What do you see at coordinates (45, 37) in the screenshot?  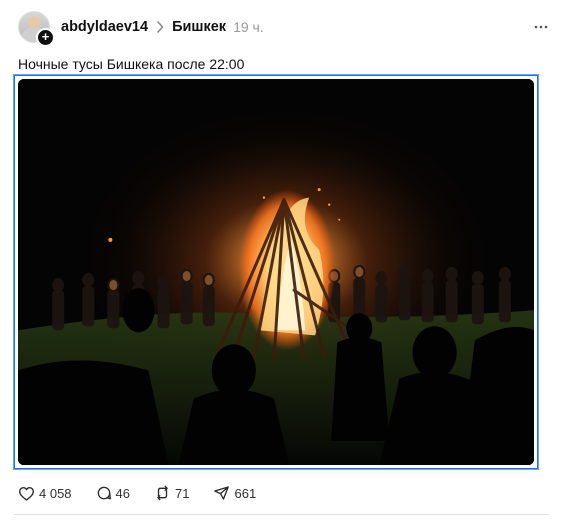 I see `plus-icon: +` at bounding box center [45, 37].